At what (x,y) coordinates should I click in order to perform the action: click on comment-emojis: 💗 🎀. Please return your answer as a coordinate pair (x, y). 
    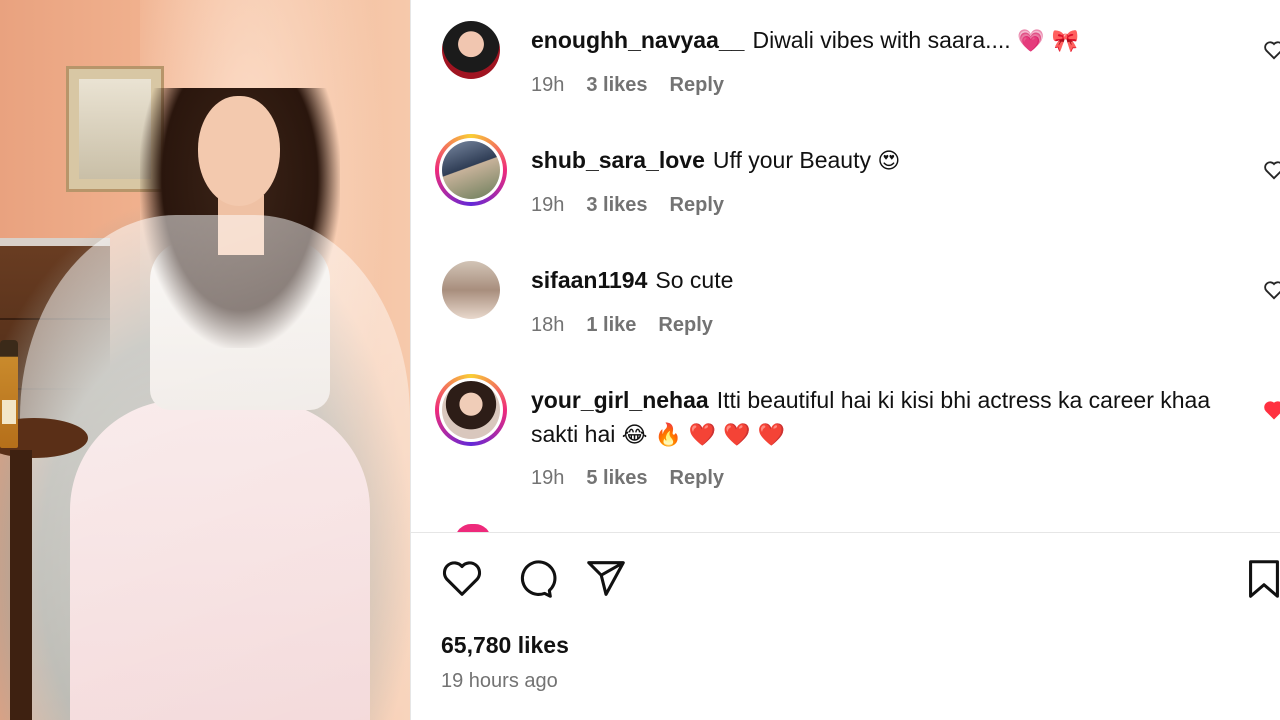
    Looking at the image, I should click on (1048, 41).